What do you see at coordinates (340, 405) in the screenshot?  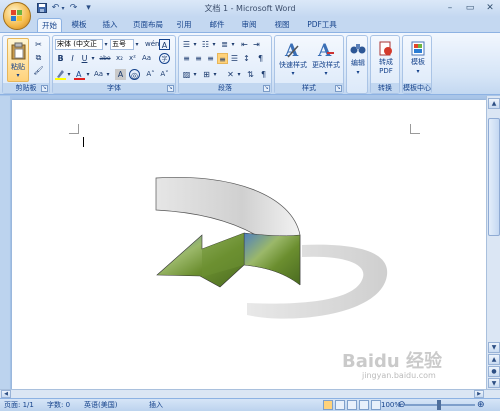 I see `full-screen-reading-icon` at bounding box center [340, 405].